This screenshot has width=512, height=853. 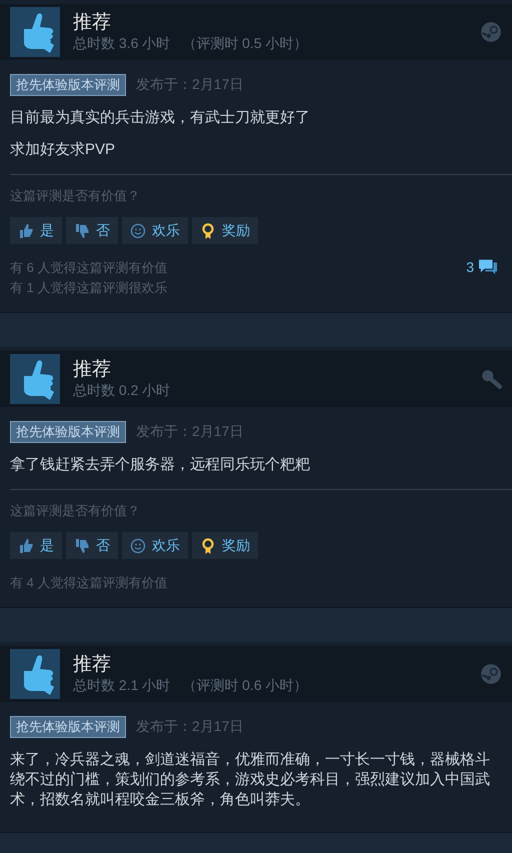 What do you see at coordinates (121, 43) in the screenshot?
I see `playtime-text: 总时数 3.6 小时` at bounding box center [121, 43].